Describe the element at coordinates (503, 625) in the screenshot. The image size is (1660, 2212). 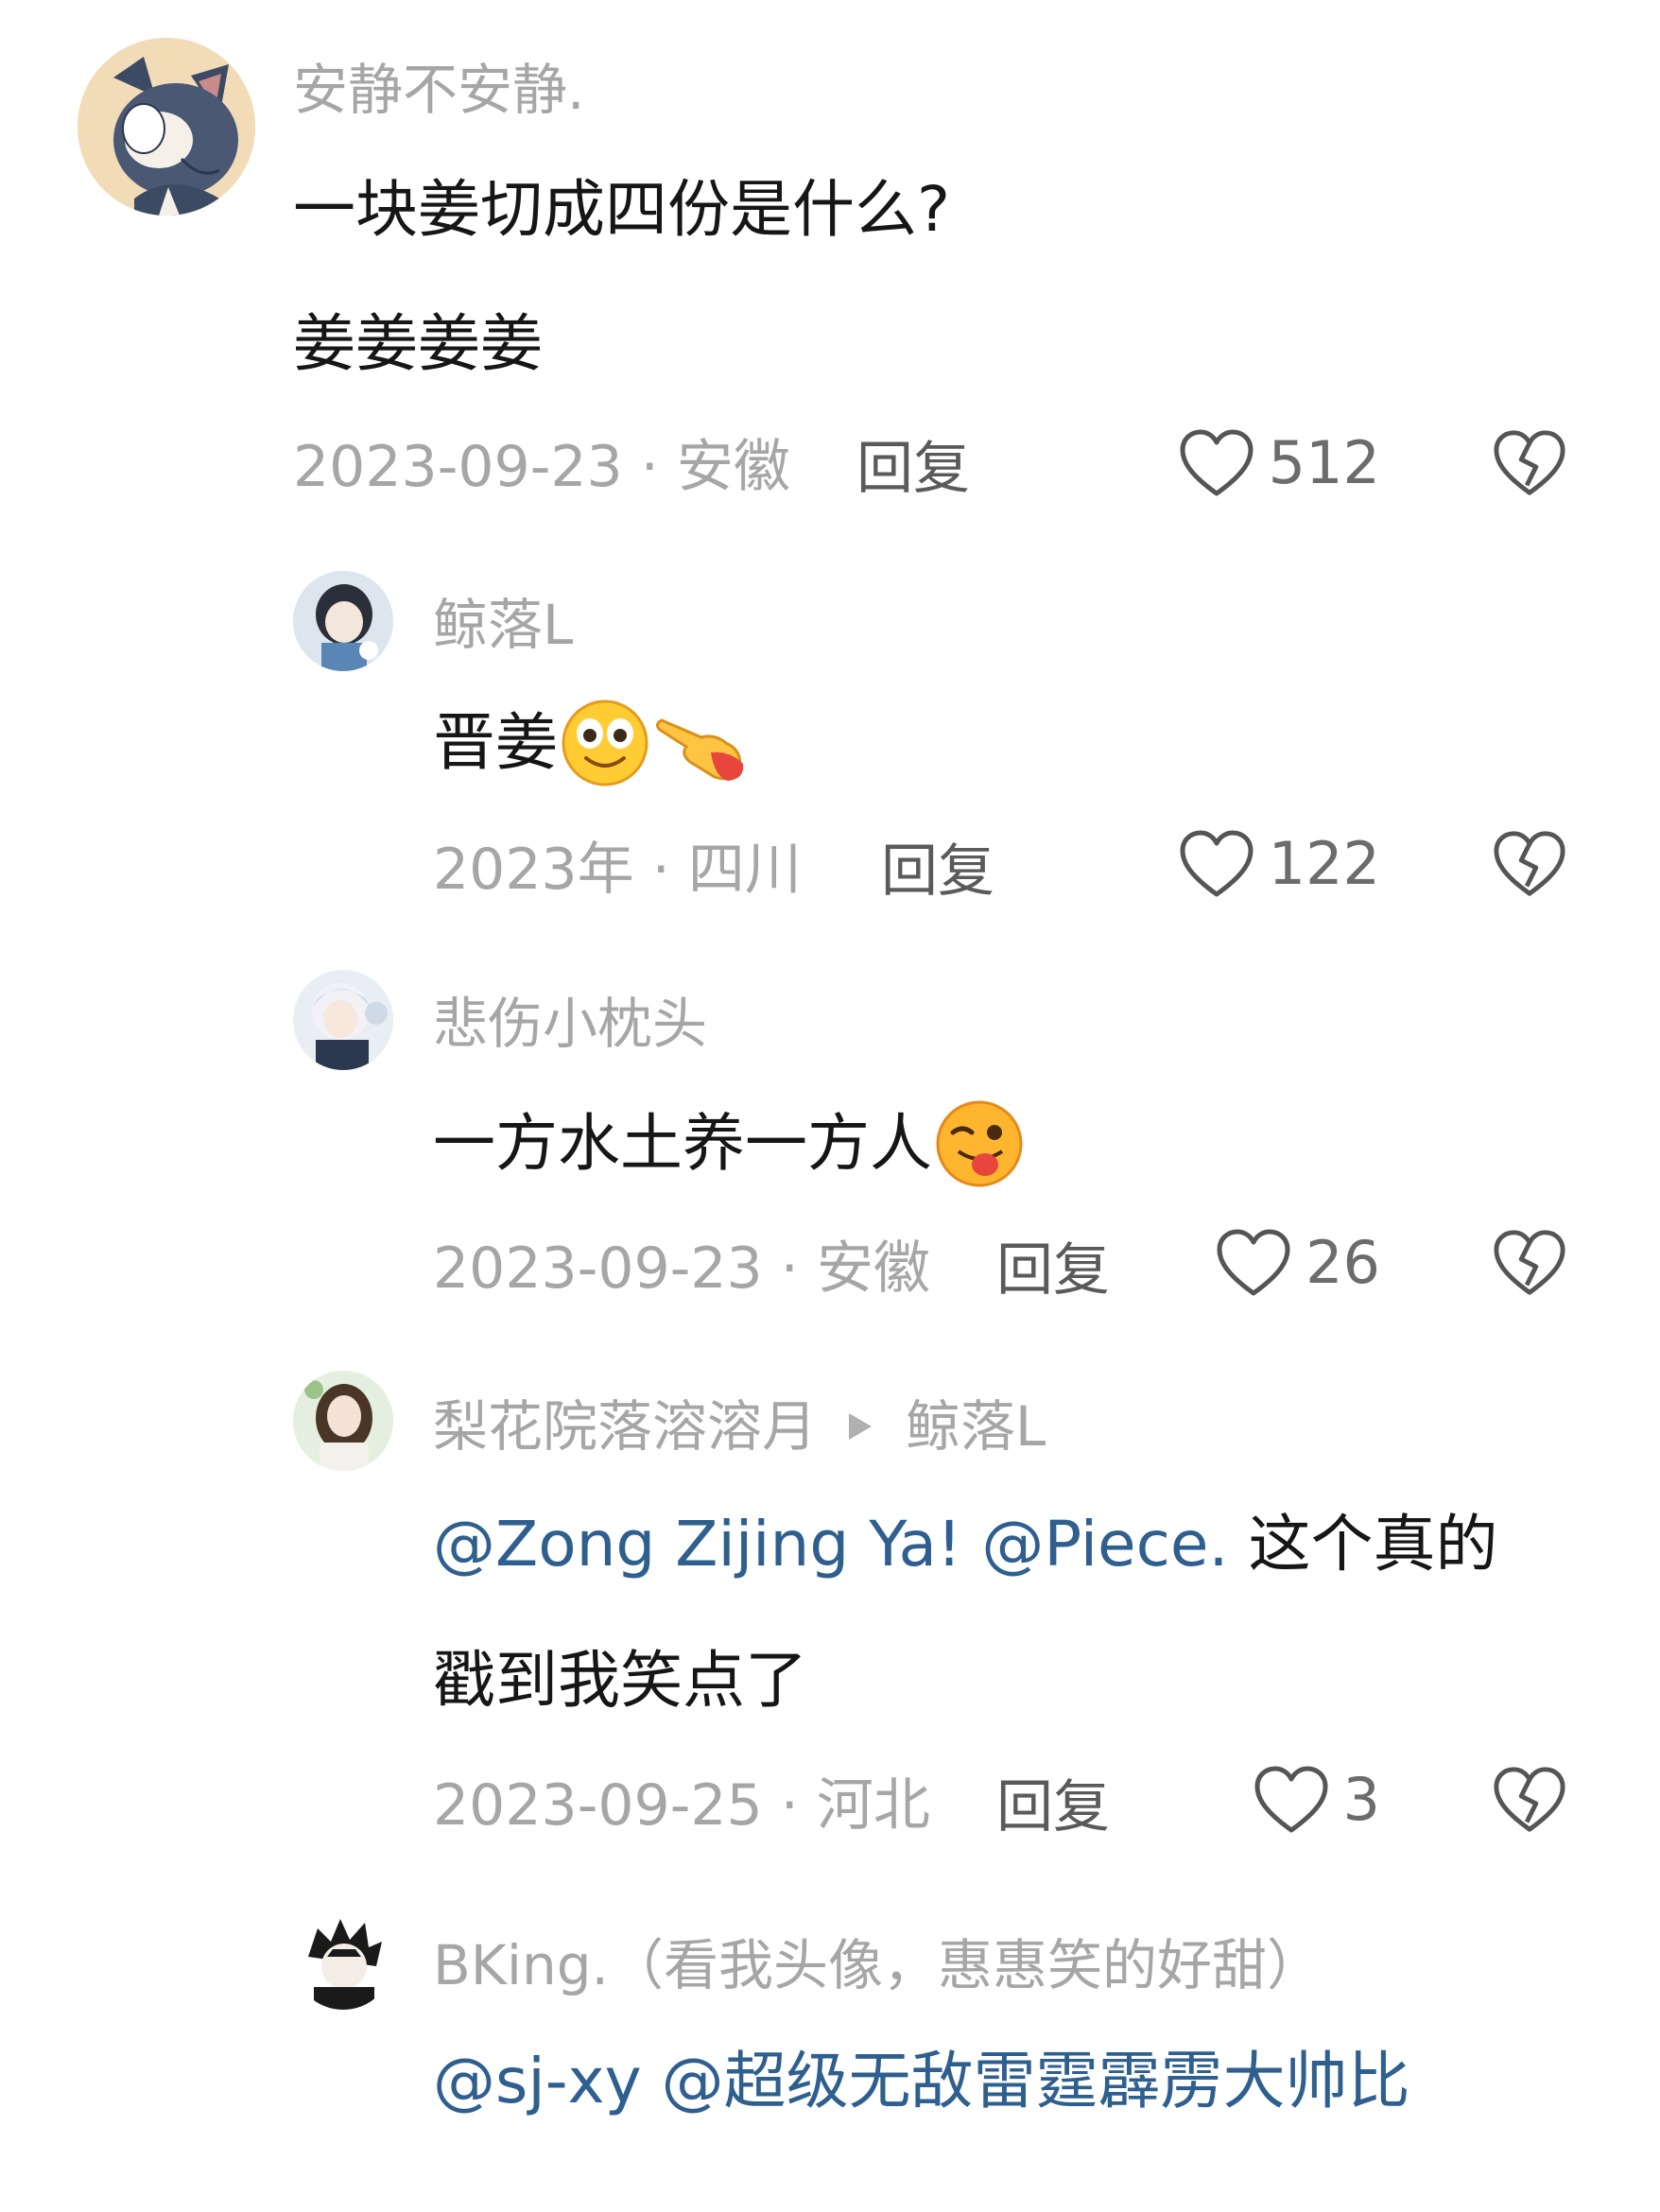
I see `reply-username: 鲸落L` at that location.